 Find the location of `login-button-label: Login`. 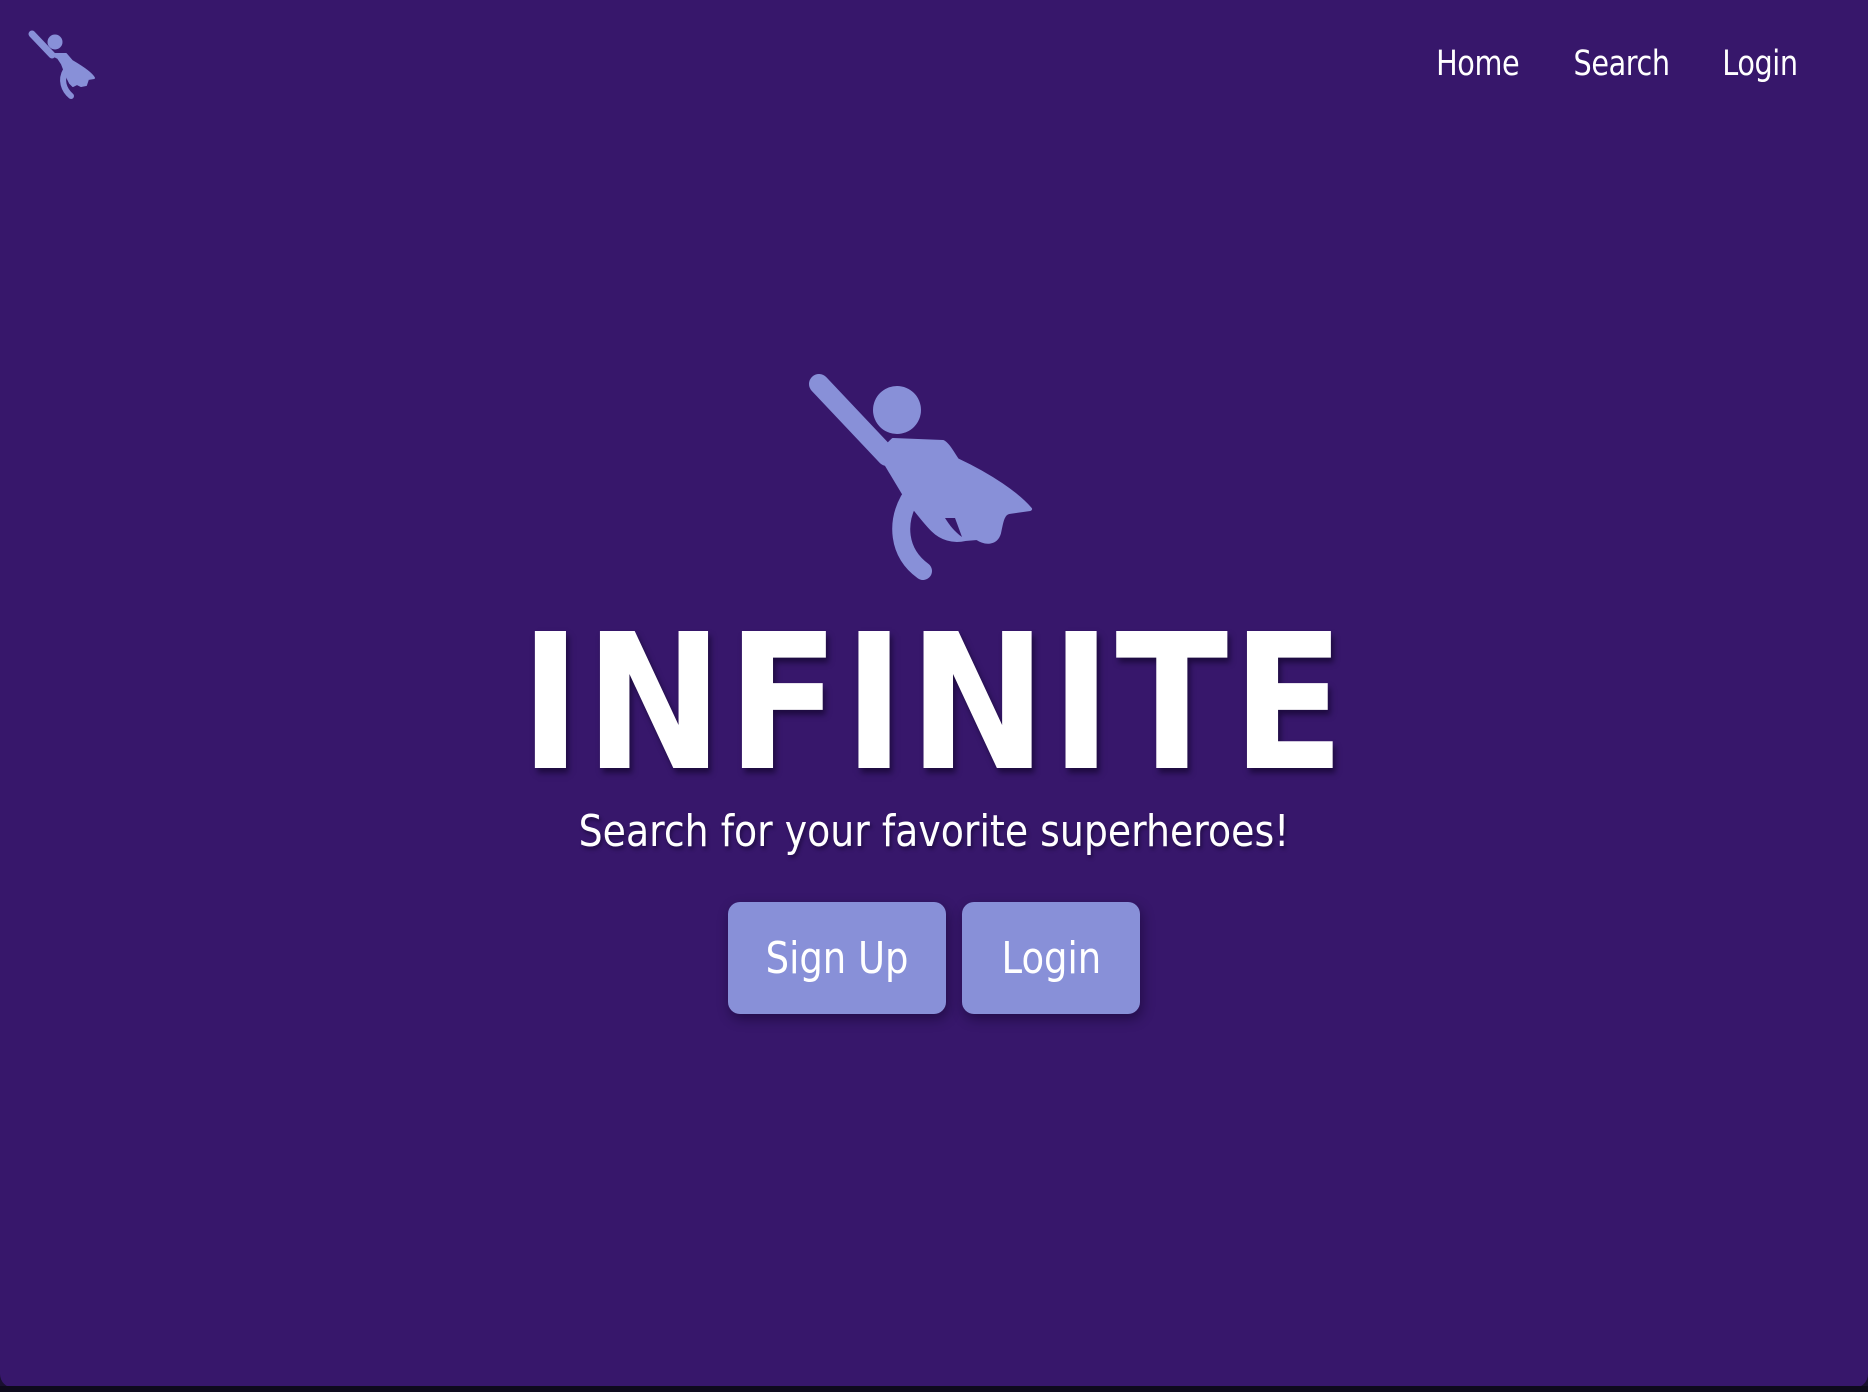

login-button-label: Login is located at coordinates (1051, 958).